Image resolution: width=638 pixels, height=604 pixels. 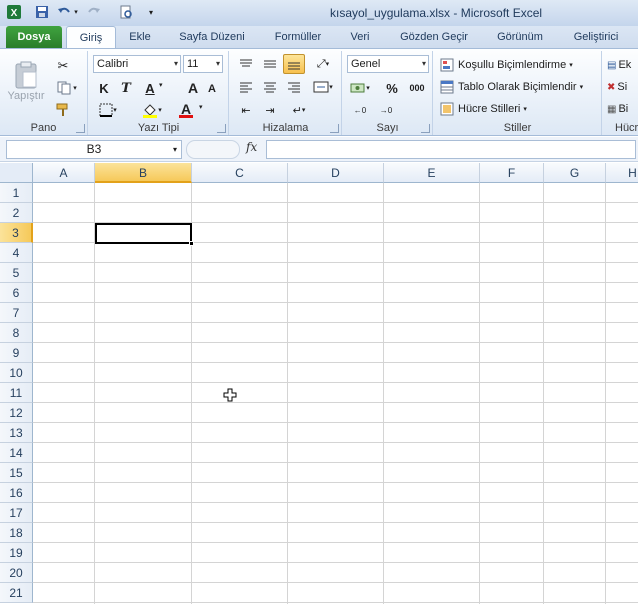 I want to click on font-size-combo: 11 ▾, so click(x=203, y=64).